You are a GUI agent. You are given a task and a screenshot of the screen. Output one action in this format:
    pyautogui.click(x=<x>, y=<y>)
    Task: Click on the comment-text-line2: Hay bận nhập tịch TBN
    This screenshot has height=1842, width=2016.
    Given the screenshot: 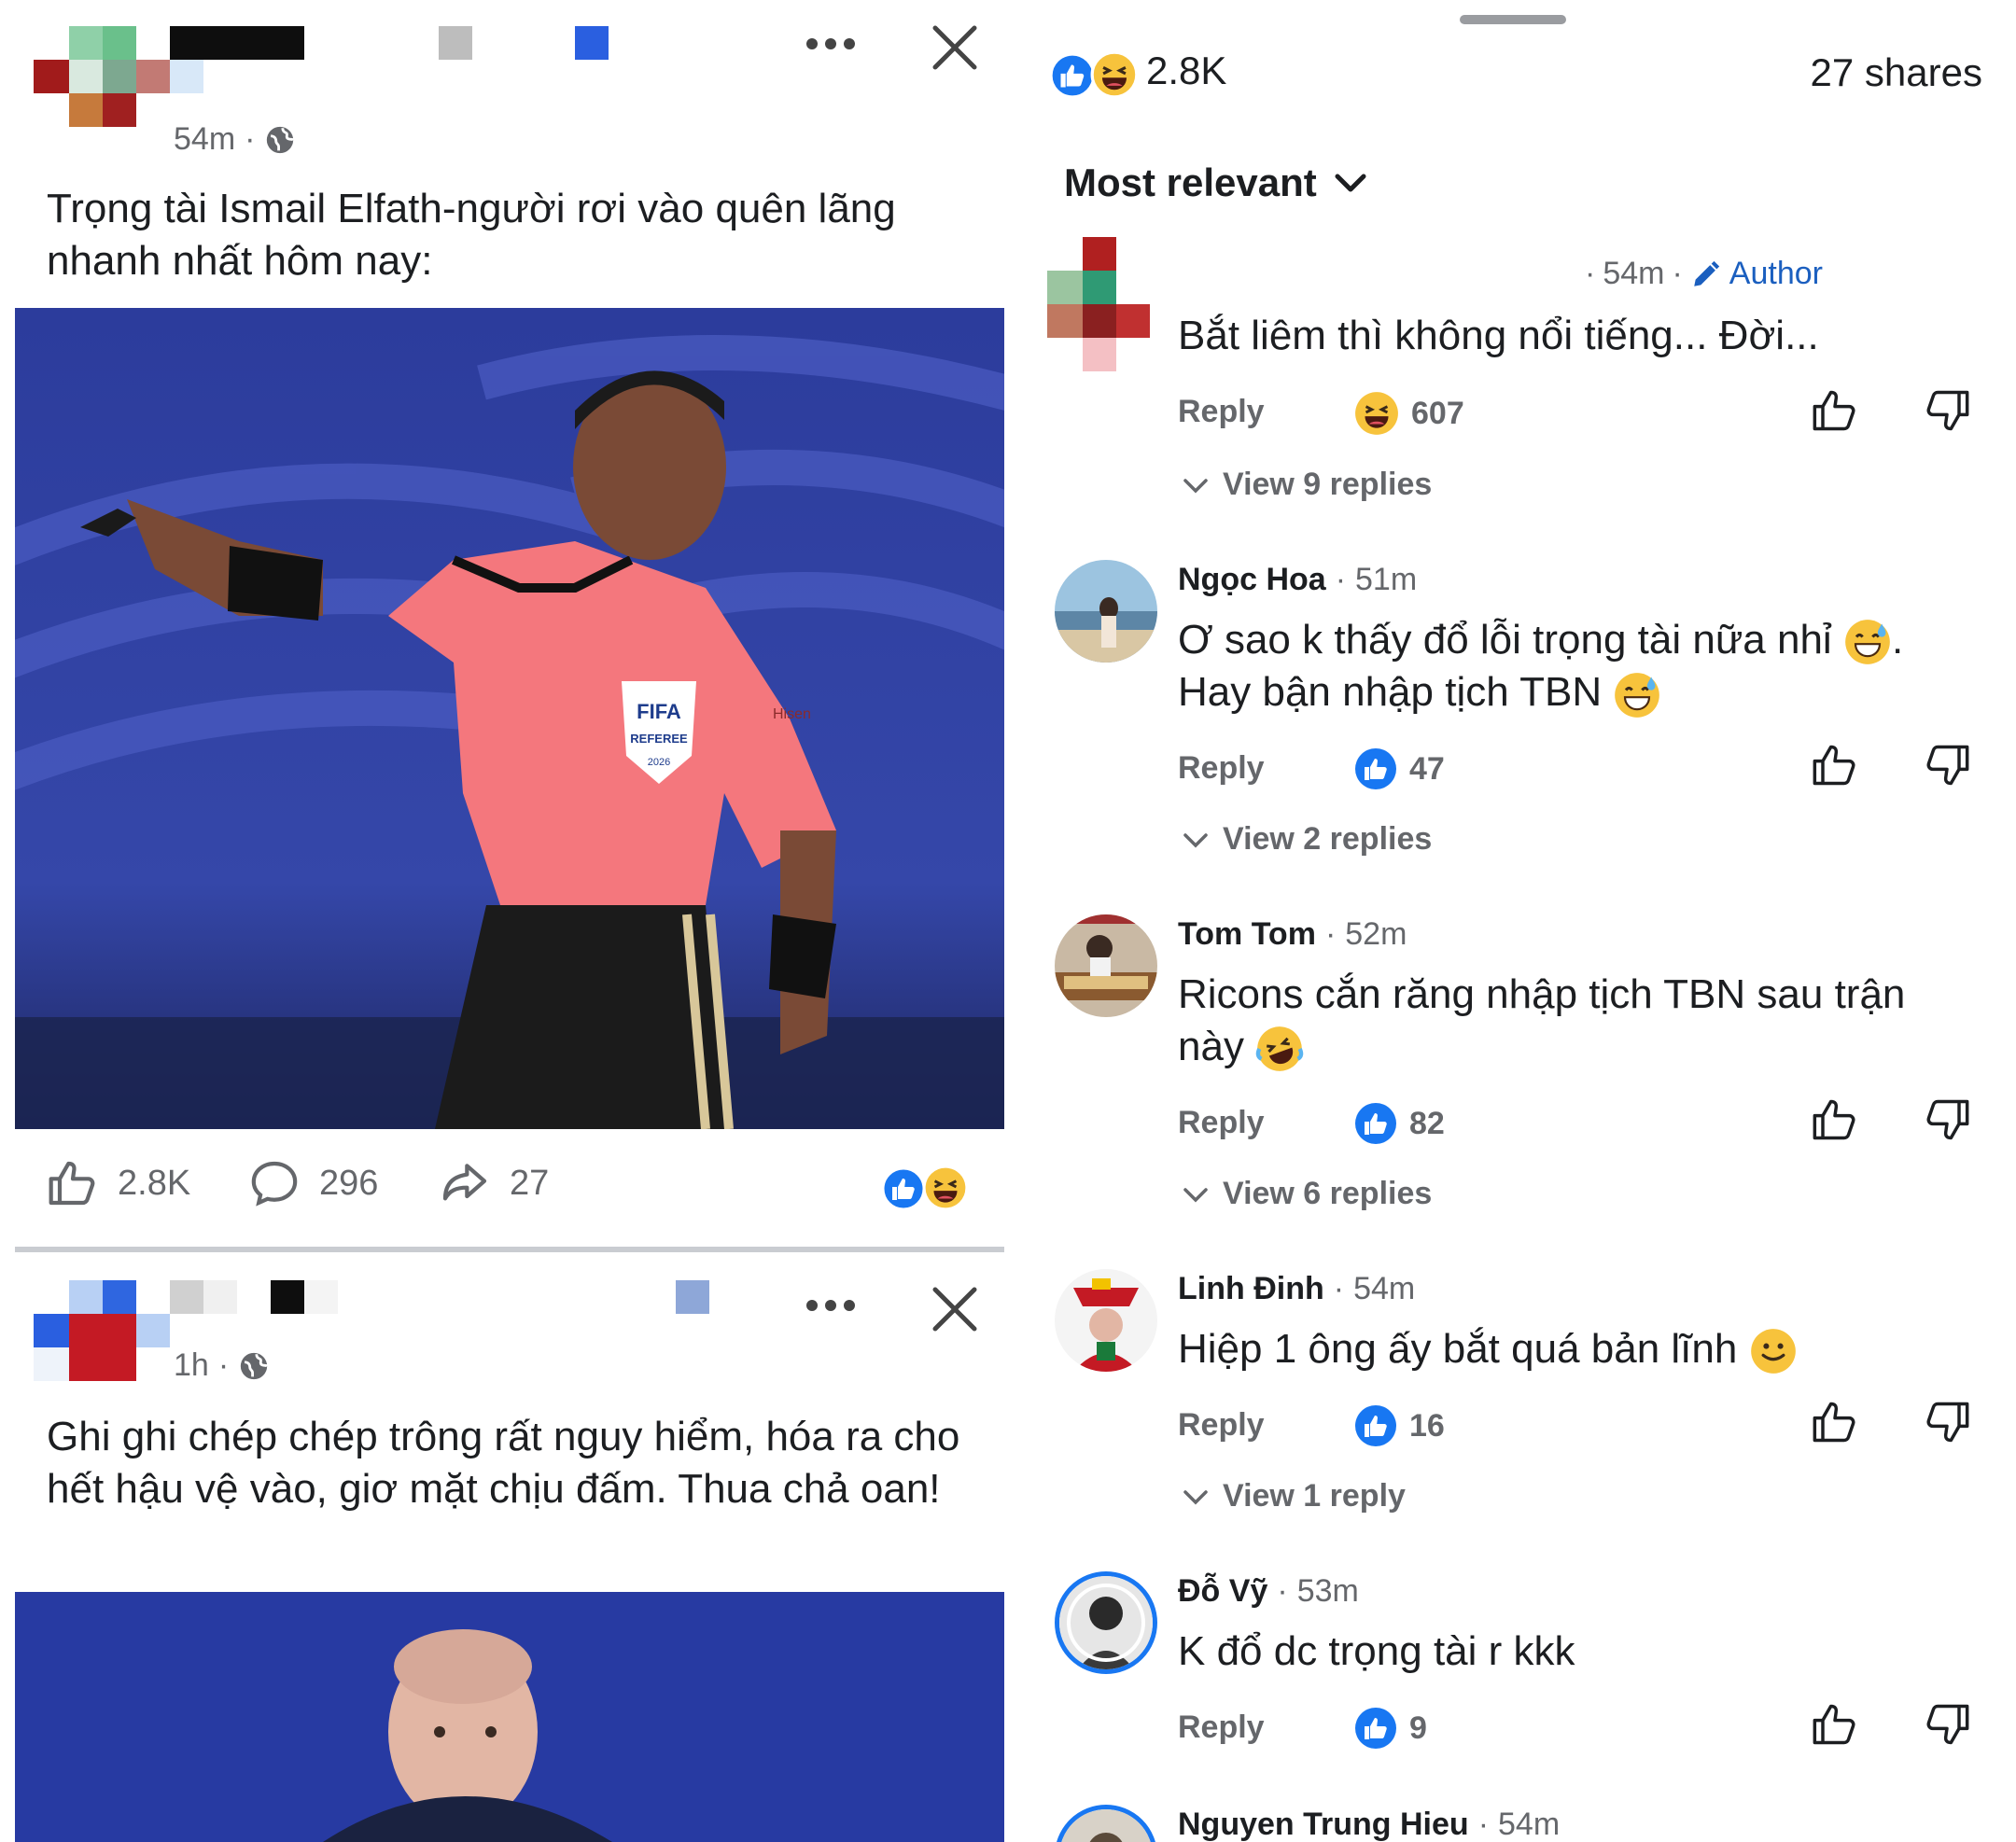 What is the action you would take?
    pyautogui.click(x=1390, y=692)
    